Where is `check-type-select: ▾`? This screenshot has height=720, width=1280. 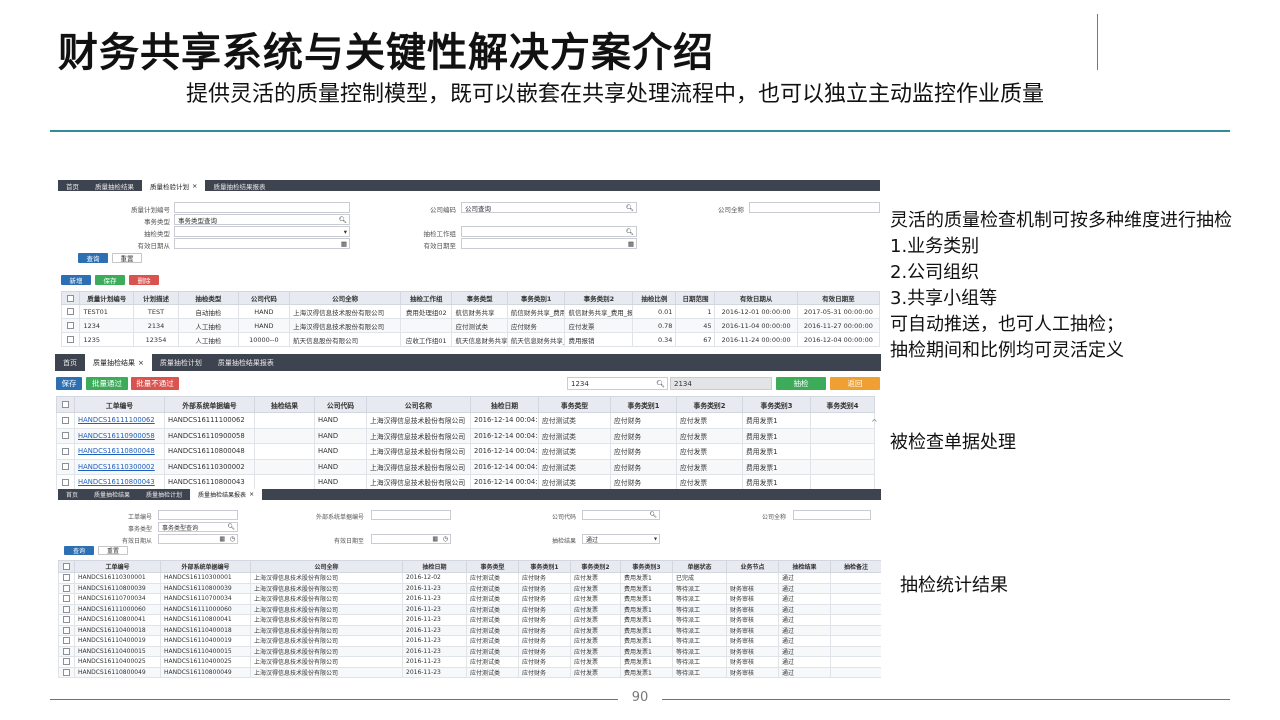 check-type-select: ▾ is located at coordinates (262, 231).